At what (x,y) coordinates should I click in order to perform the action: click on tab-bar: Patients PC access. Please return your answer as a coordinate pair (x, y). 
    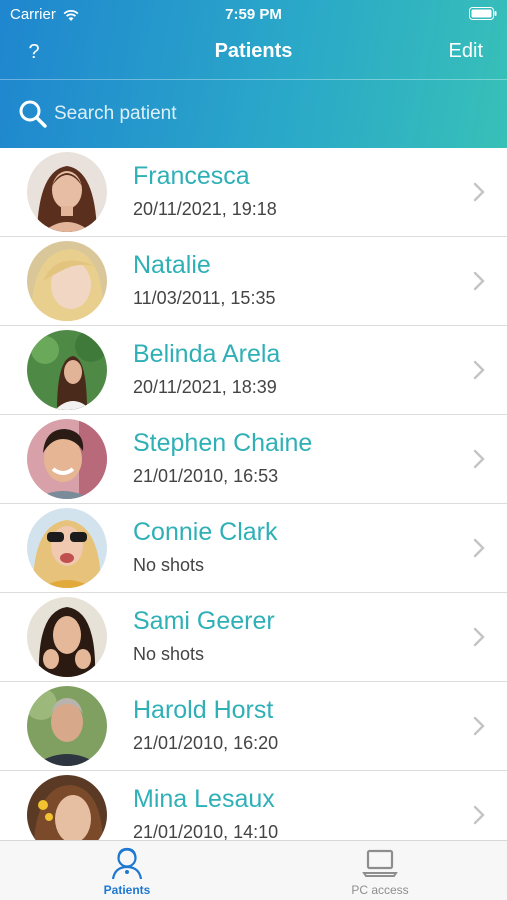
    Looking at the image, I should click on (253, 870).